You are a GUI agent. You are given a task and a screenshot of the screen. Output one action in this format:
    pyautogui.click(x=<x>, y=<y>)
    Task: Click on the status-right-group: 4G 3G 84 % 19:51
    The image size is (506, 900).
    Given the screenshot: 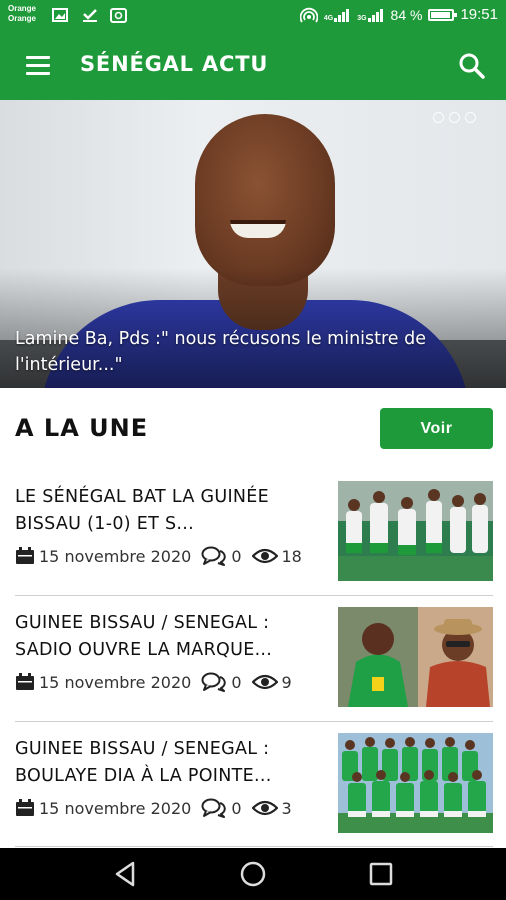 What is the action you would take?
    pyautogui.click(x=398, y=14)
    